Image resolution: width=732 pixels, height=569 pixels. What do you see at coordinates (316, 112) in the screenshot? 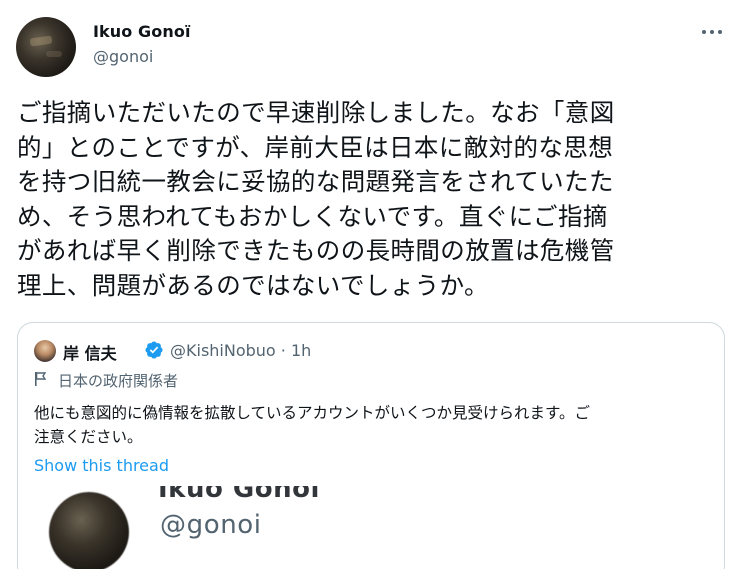
I see `tweet-text-line: ご指摘いただいたので早速削除しました。なお「意図` at bounding box center [316, 112].